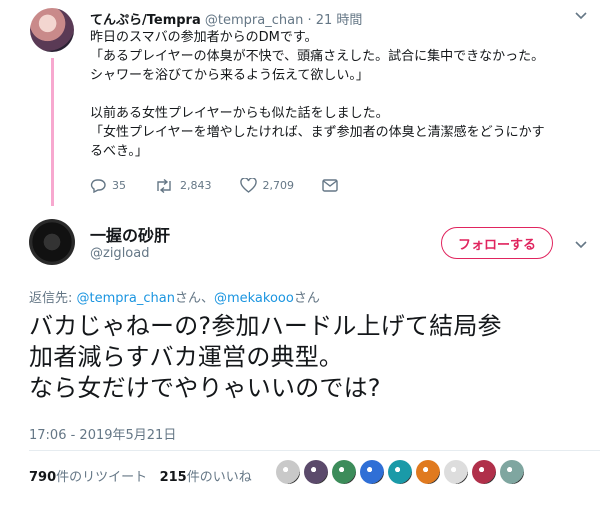  I want to click on thread-connector-line, so click(52, 132).